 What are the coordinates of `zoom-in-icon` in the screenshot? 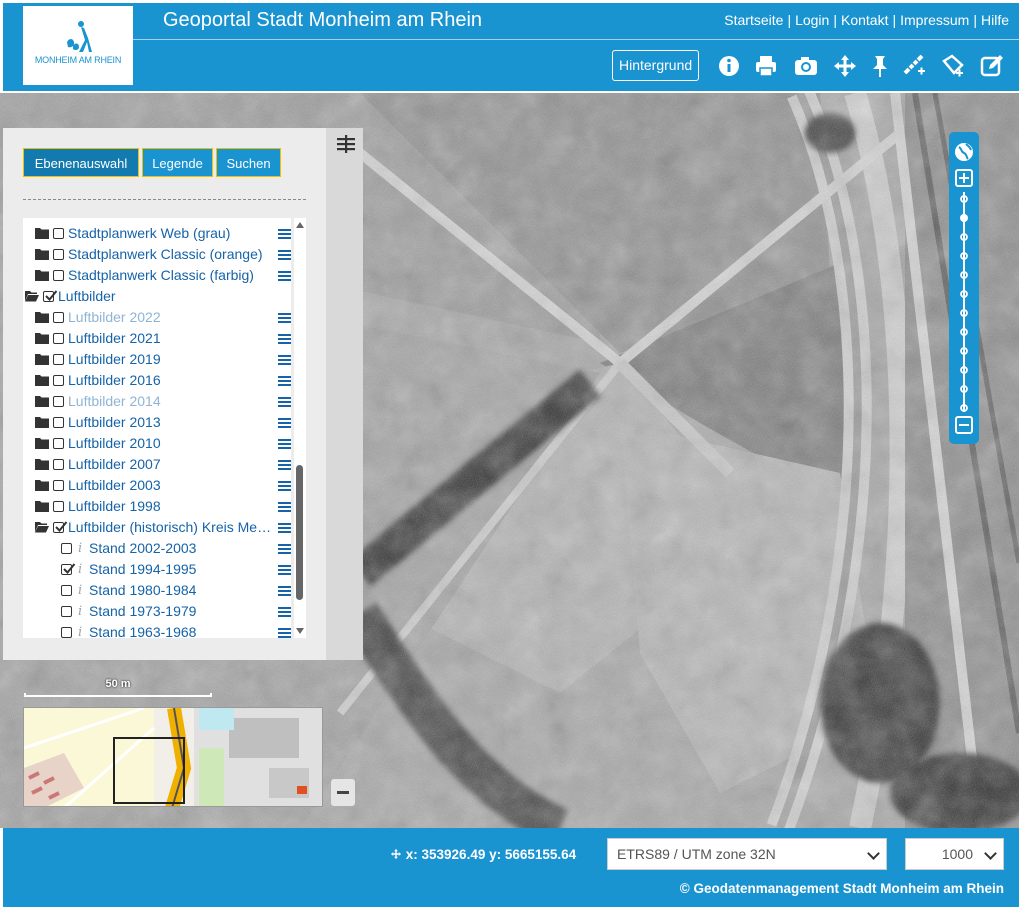 It's located at (964, 178).